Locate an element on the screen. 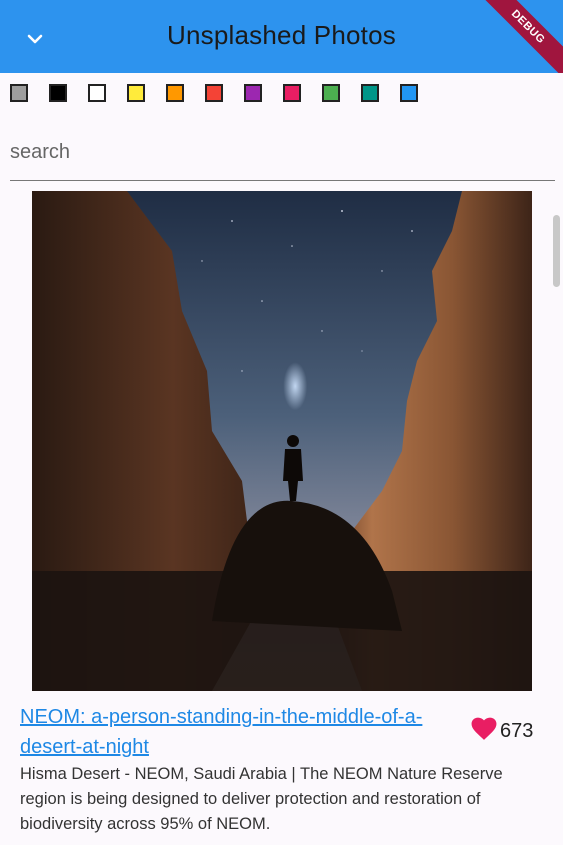 This screenshot has width=563, height=845. color-swatch-black is located at coordinates (58, 93).